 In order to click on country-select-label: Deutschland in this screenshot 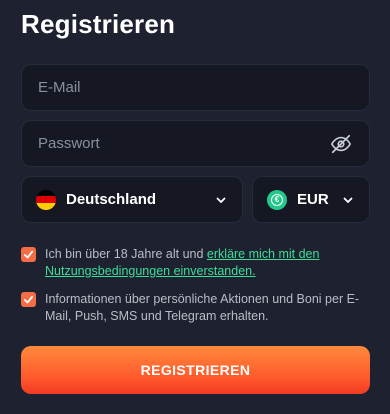, I will do `click(111, 199)`.